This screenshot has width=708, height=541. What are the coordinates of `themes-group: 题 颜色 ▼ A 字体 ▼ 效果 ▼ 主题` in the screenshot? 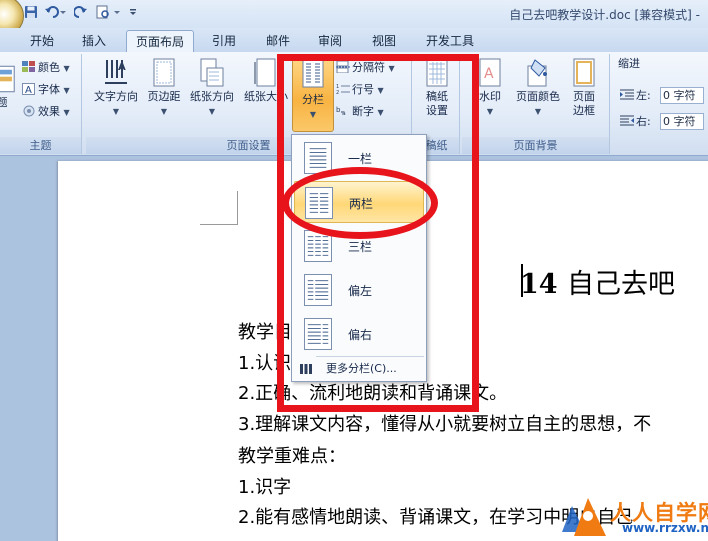 It's located at (41, 104).